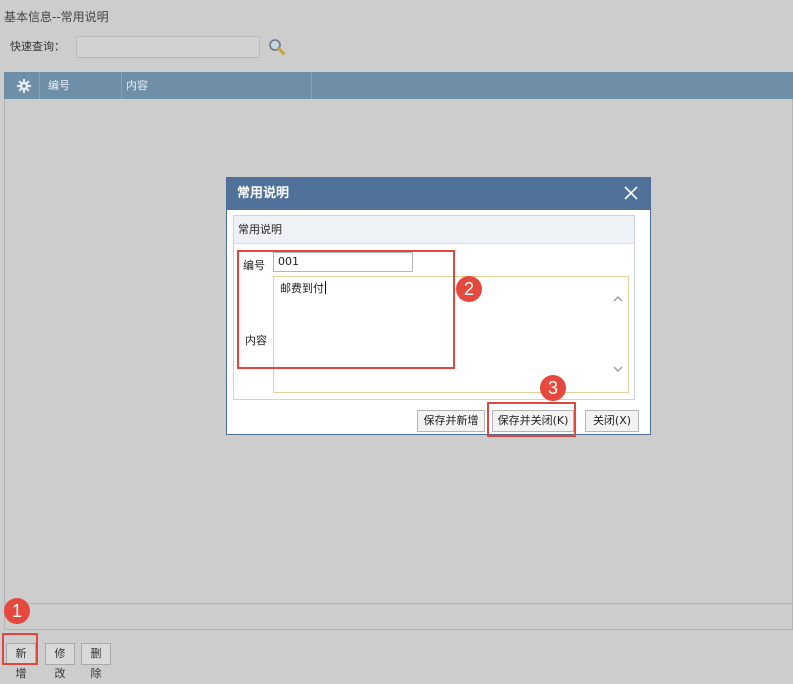 The width and height of the screenshot is (793, 684). I want to click on close-icon, so click(631, 193).